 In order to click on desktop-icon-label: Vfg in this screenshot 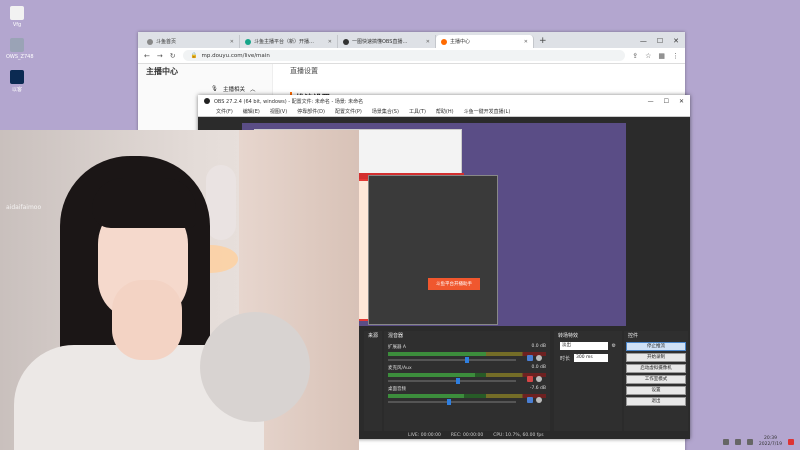, I will do `click(17, 25)`.